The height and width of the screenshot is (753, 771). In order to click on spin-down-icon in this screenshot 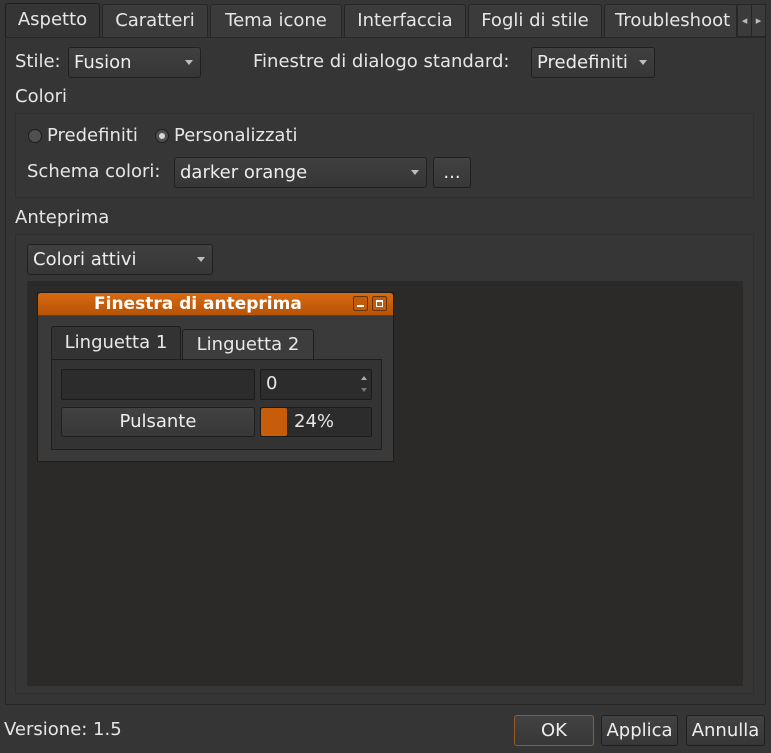, I will do `click(364, 390)`.